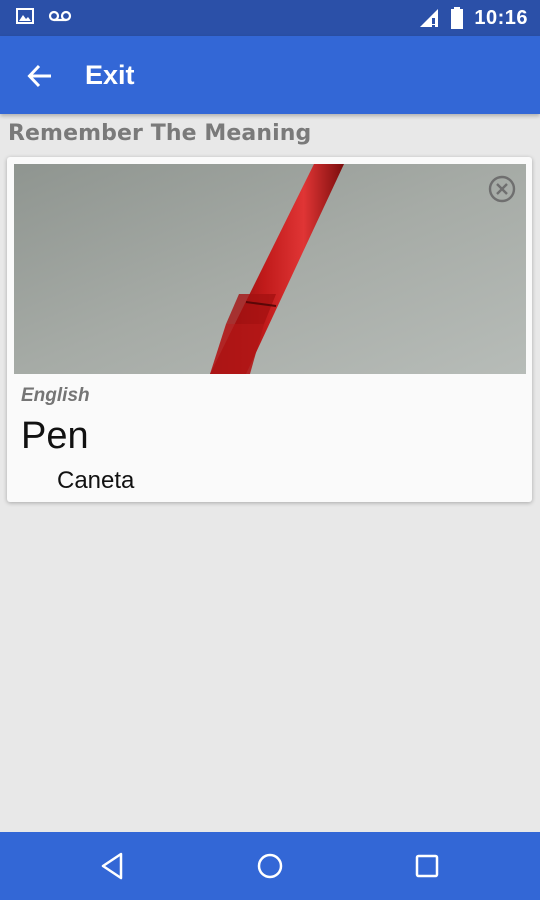 This screenshot has height=900, width=540. What do you see at coordinates (502, 189) in the screenshot?
I see `close-circle-icon` at bounding box center [502, 189].